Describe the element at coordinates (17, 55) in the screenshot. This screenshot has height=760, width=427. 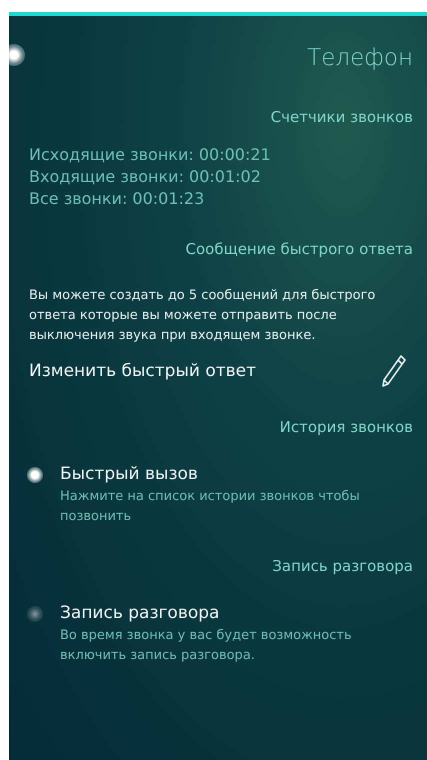
I see `pulley-menu-glow-icon` at that location.